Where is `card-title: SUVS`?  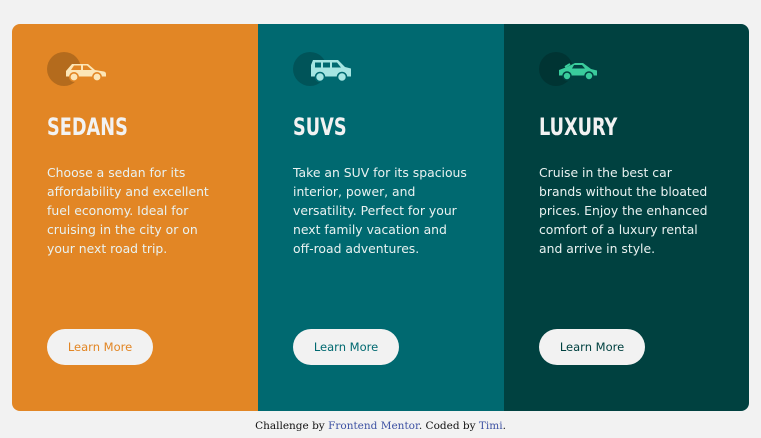 card-title: SUVS is located at coordinates (320, 127).